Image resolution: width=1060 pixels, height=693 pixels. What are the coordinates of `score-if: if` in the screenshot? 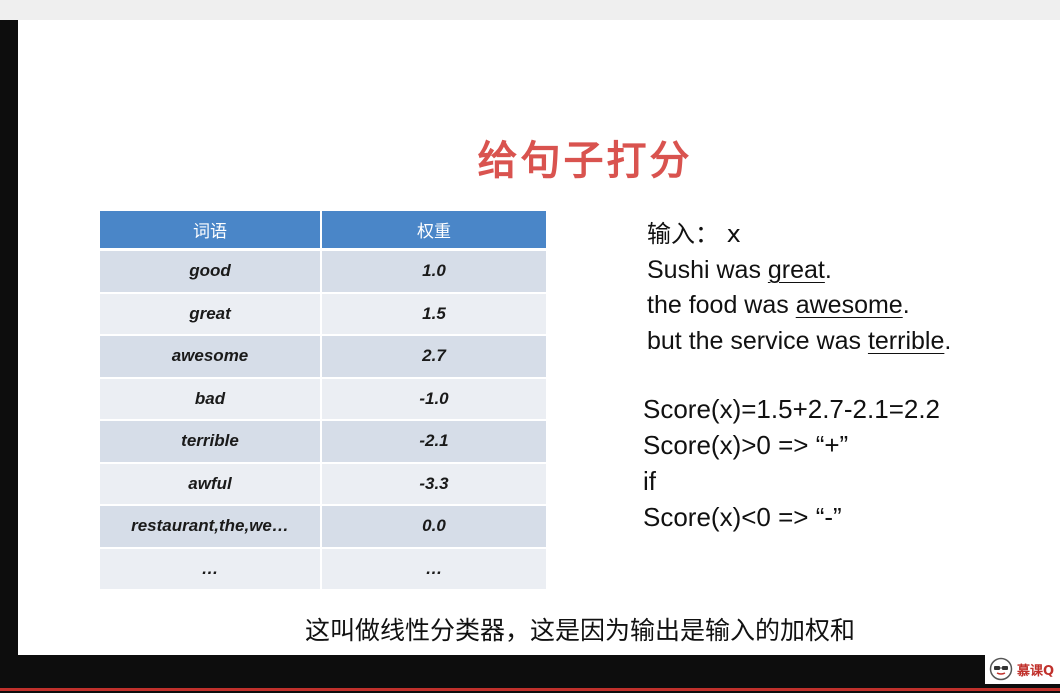 It's located at (649, 481).